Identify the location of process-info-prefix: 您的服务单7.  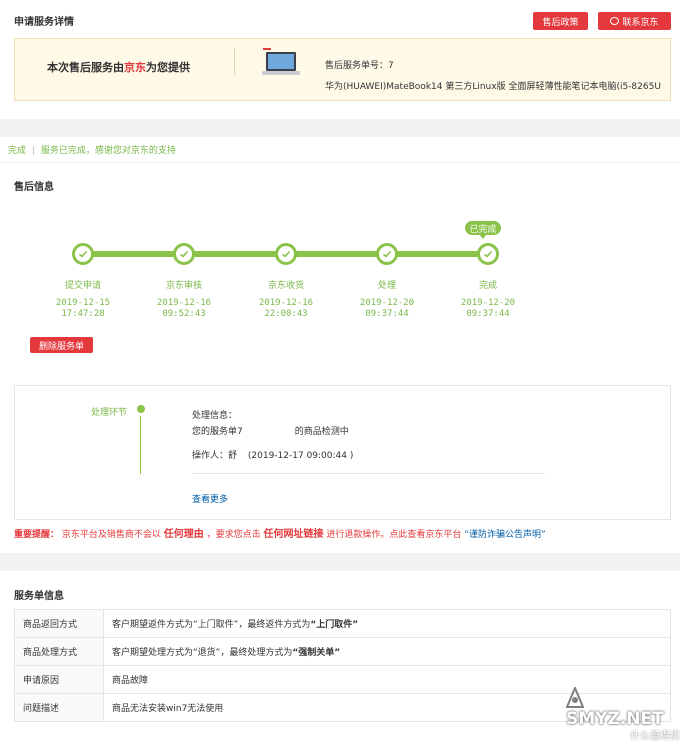
(217, 432).